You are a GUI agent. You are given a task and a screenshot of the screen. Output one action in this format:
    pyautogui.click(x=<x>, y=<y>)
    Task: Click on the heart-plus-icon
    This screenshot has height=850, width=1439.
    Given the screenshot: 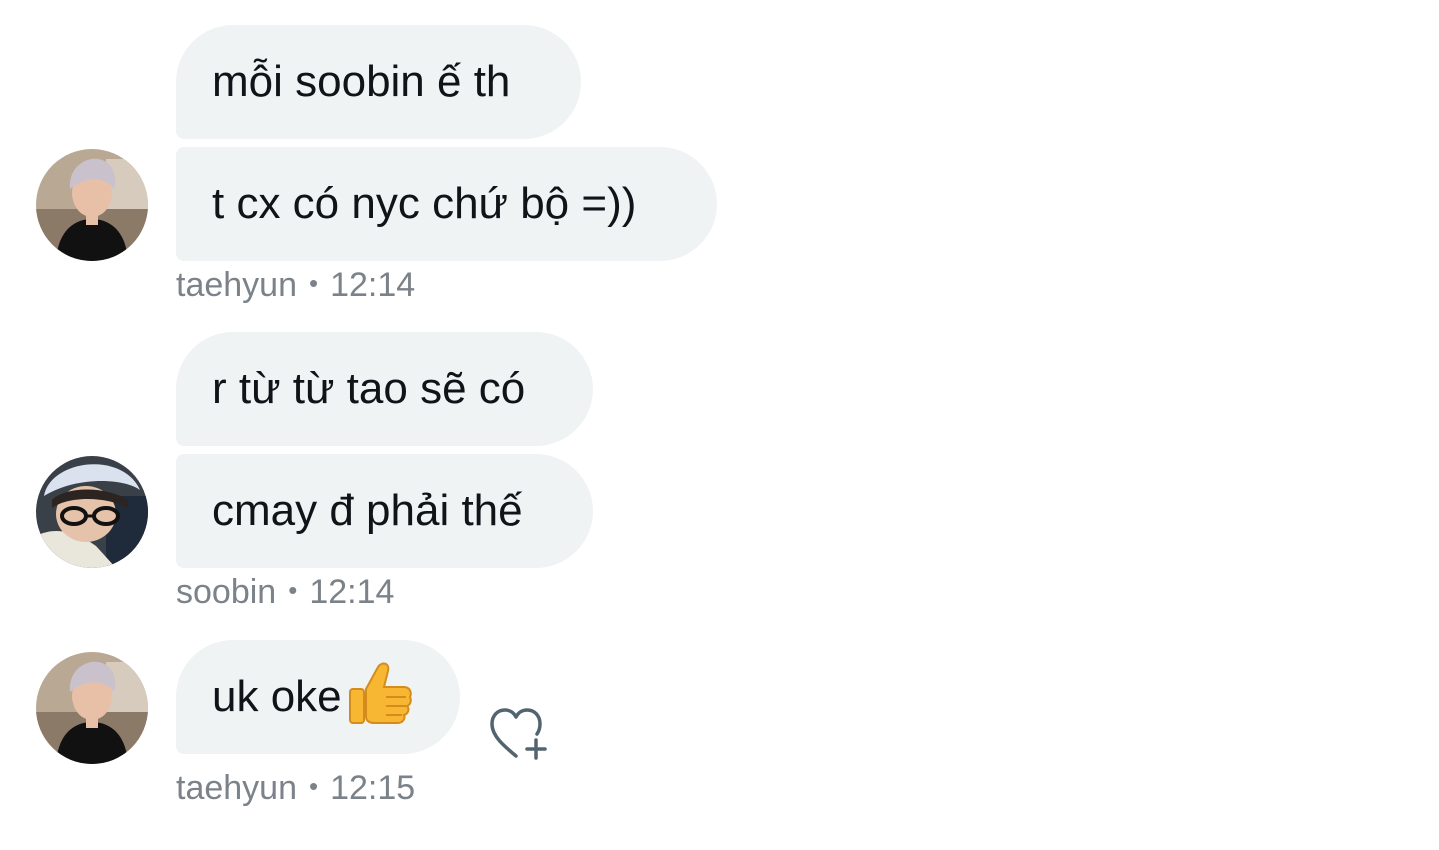 What is the action you would take?
    pyautogui.click(x=518, y=734)
    